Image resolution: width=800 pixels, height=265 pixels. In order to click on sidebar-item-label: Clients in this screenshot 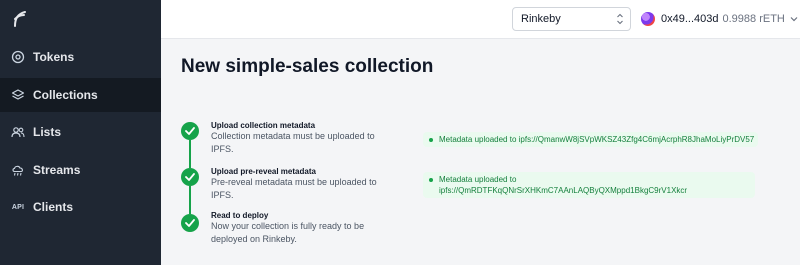, I will do `click(53, 207)`.